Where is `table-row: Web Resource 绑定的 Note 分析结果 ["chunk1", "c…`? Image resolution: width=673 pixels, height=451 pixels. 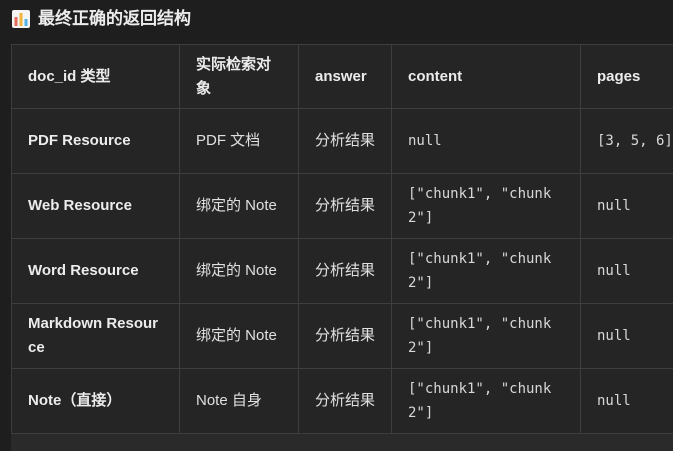
table-row: Web Resource 绑定的 Note 分析结果 ["chunk1", "c… is located at coordinates (342, 206).